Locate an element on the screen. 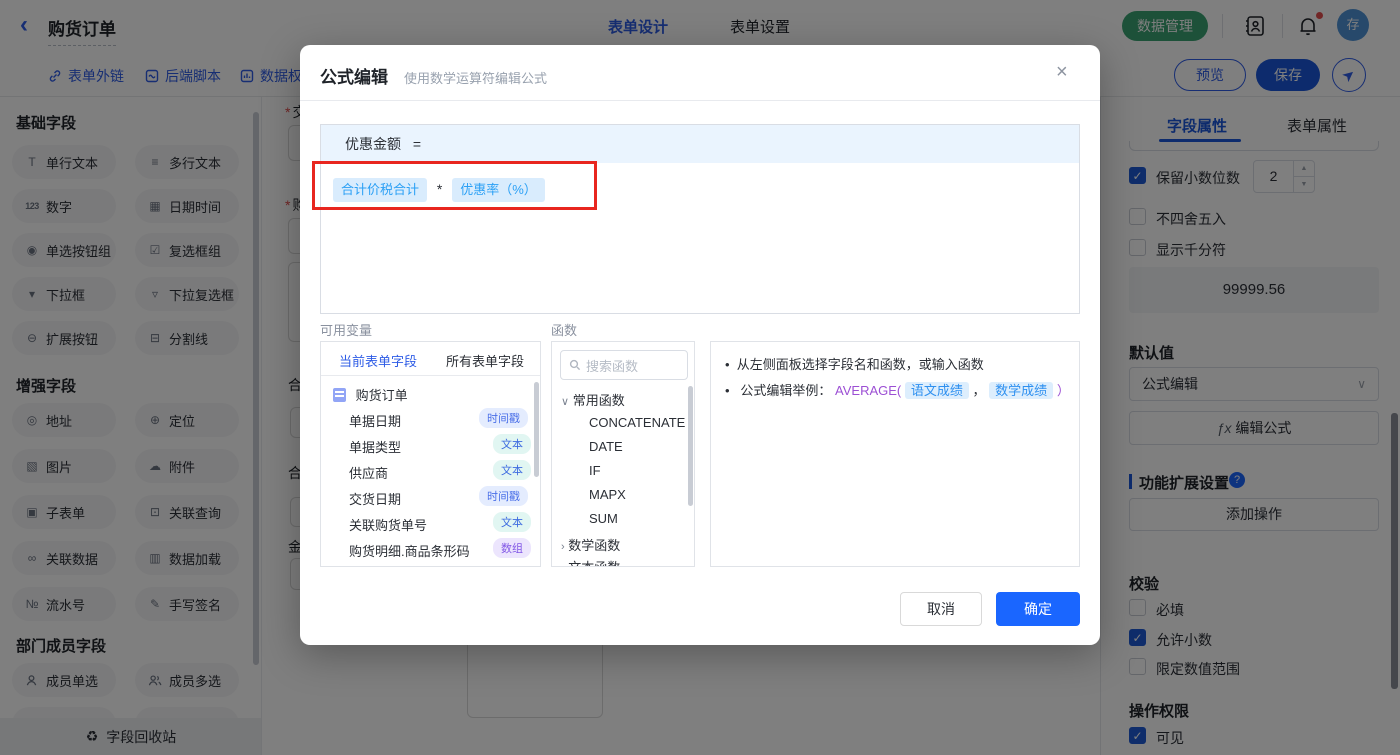  example-field-chip: 语文成绩 is located at coordinates (936, 390).